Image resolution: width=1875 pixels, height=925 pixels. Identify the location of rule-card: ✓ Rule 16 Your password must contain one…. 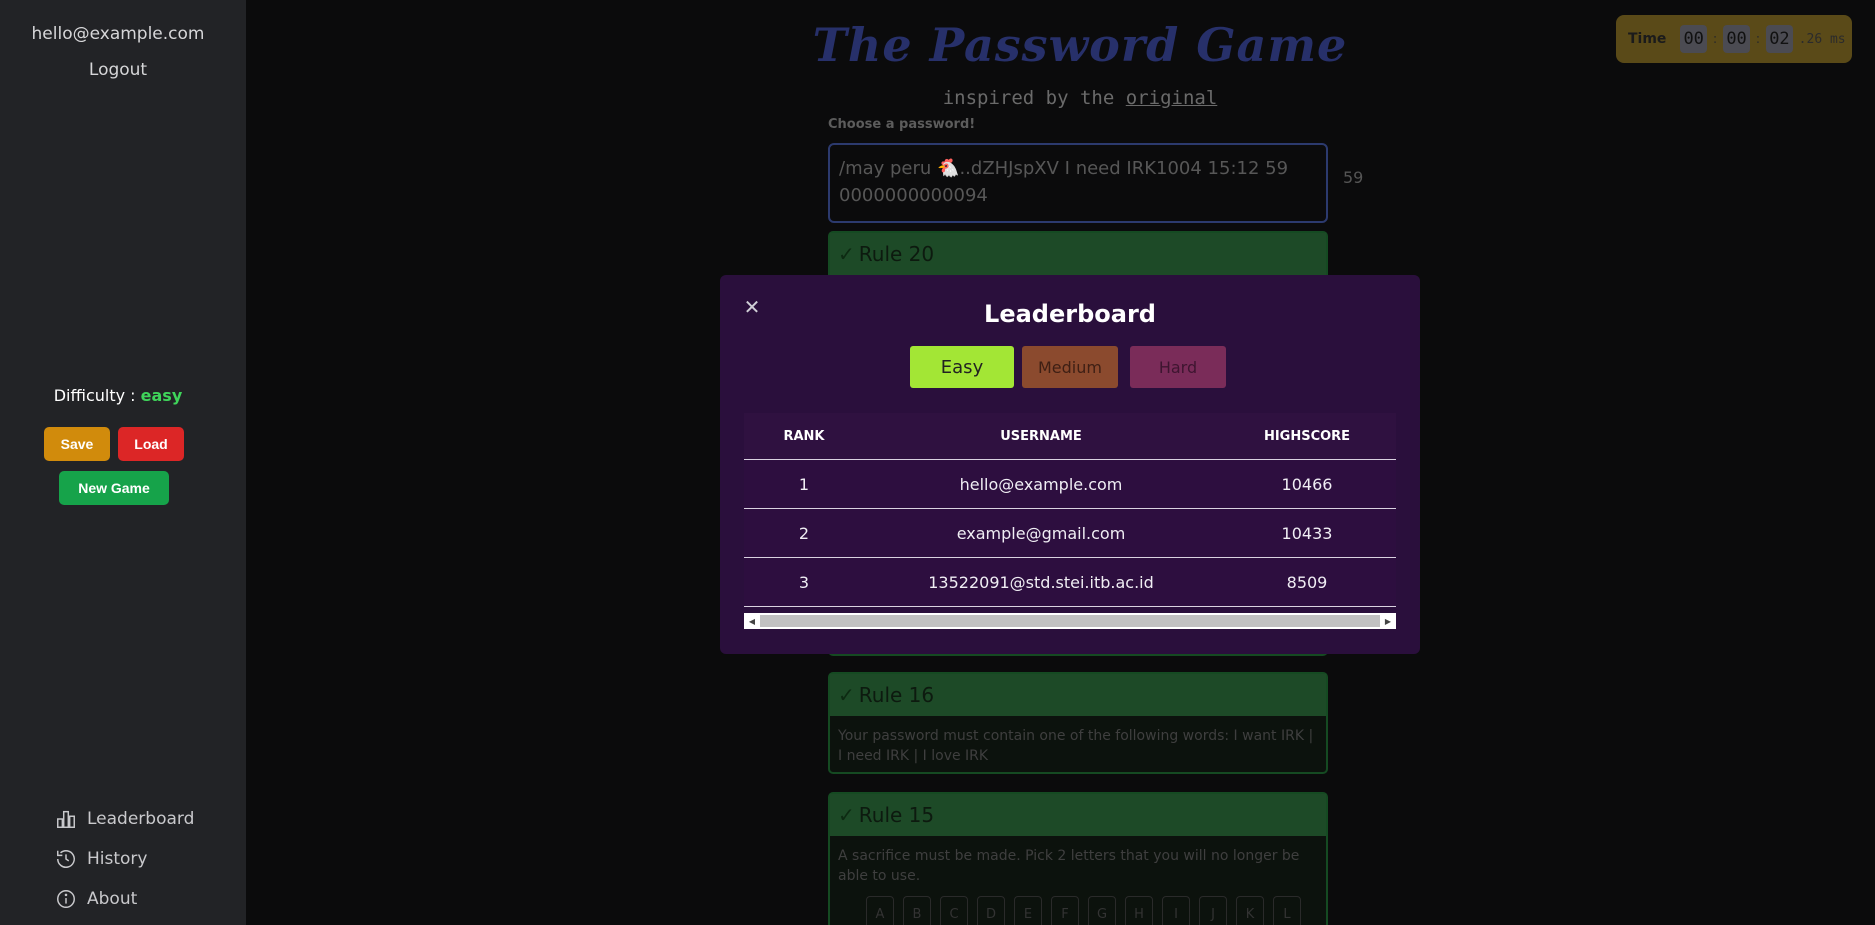
(1078, 723).